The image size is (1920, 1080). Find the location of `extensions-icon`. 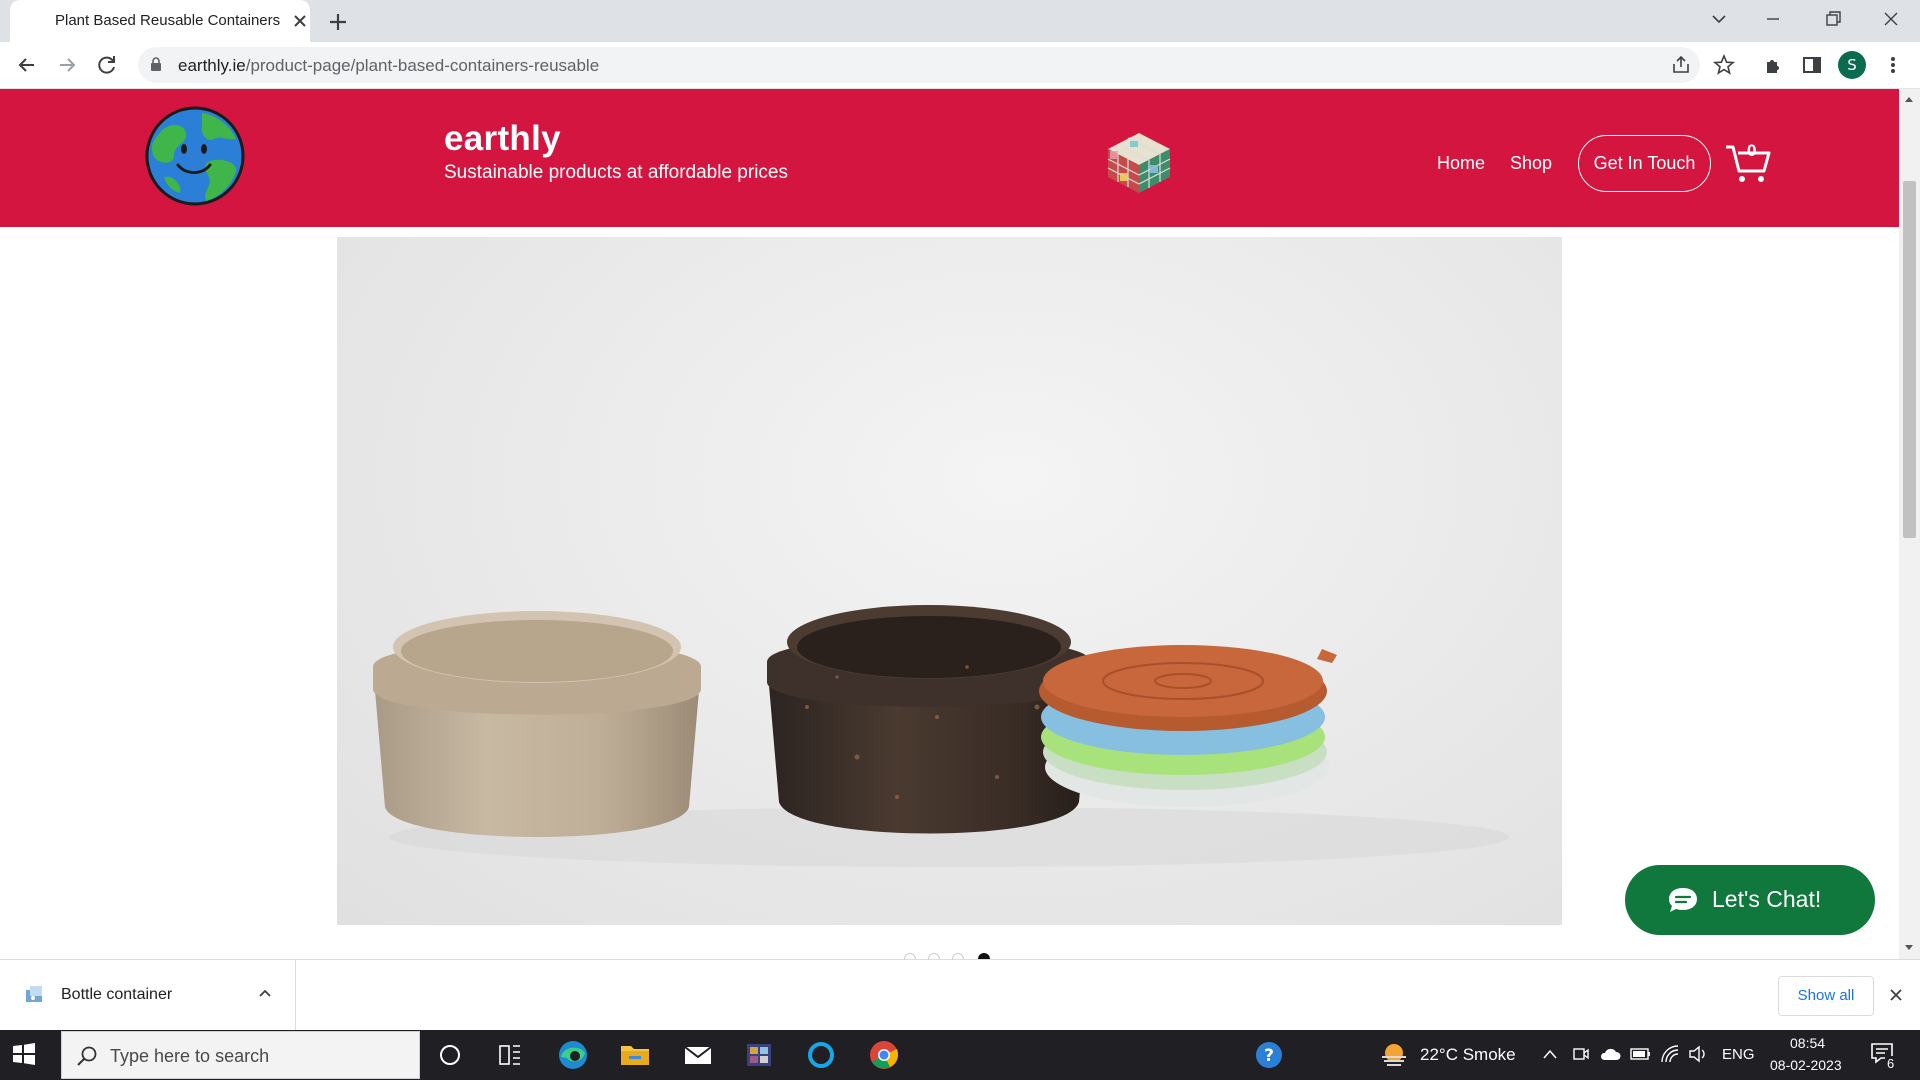

extensions-icon is located at coordinates (1773, 65).